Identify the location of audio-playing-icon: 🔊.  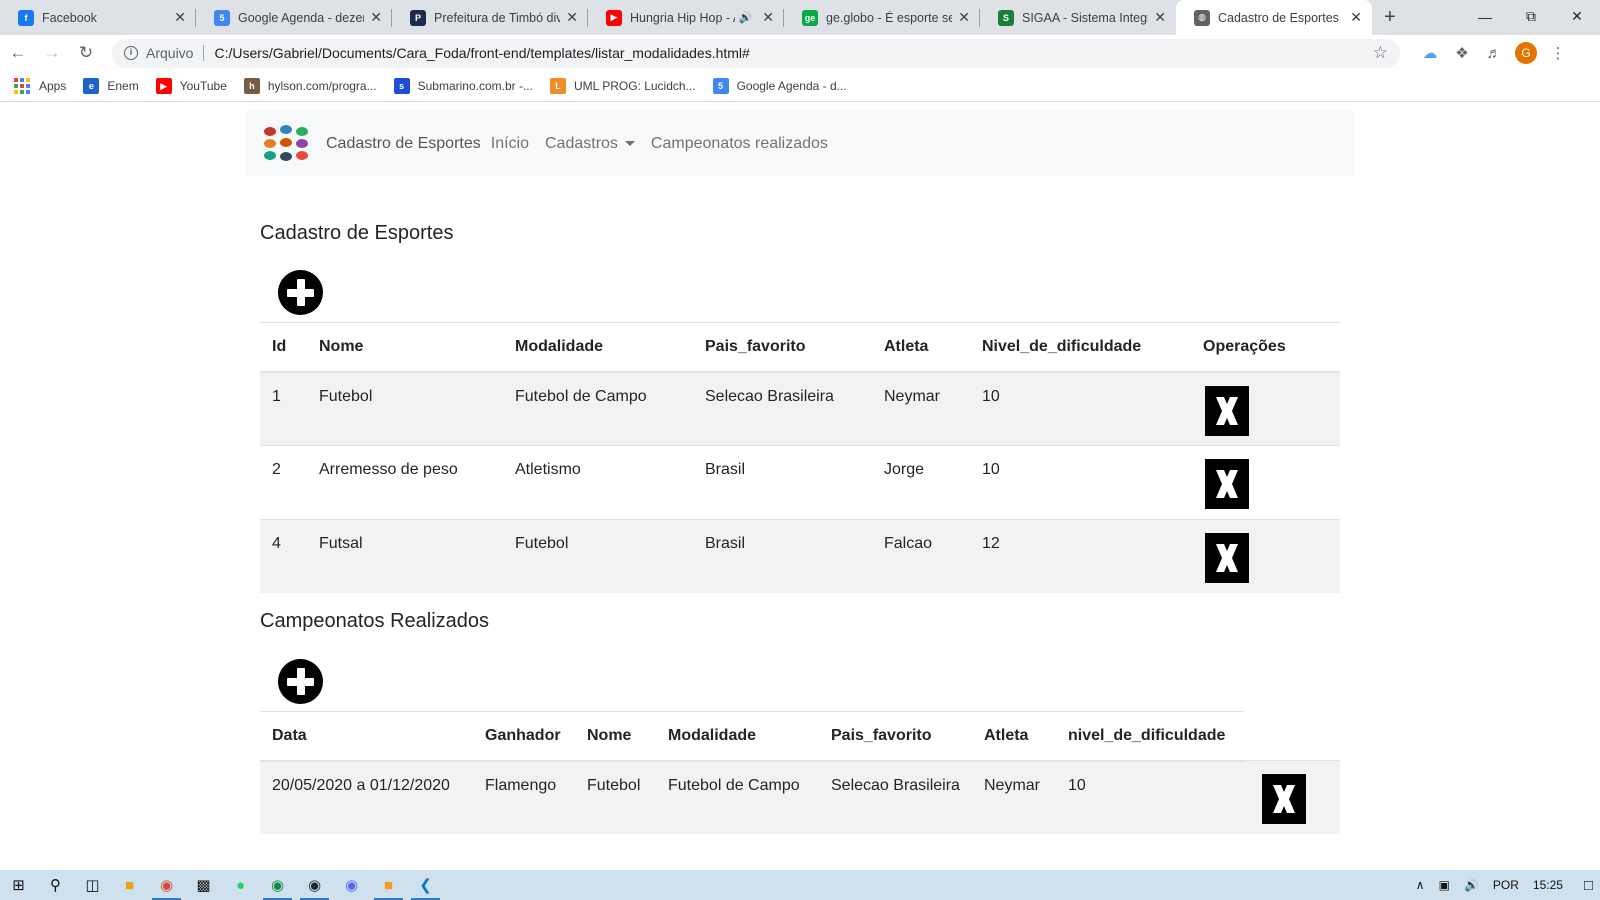
(746, 17).